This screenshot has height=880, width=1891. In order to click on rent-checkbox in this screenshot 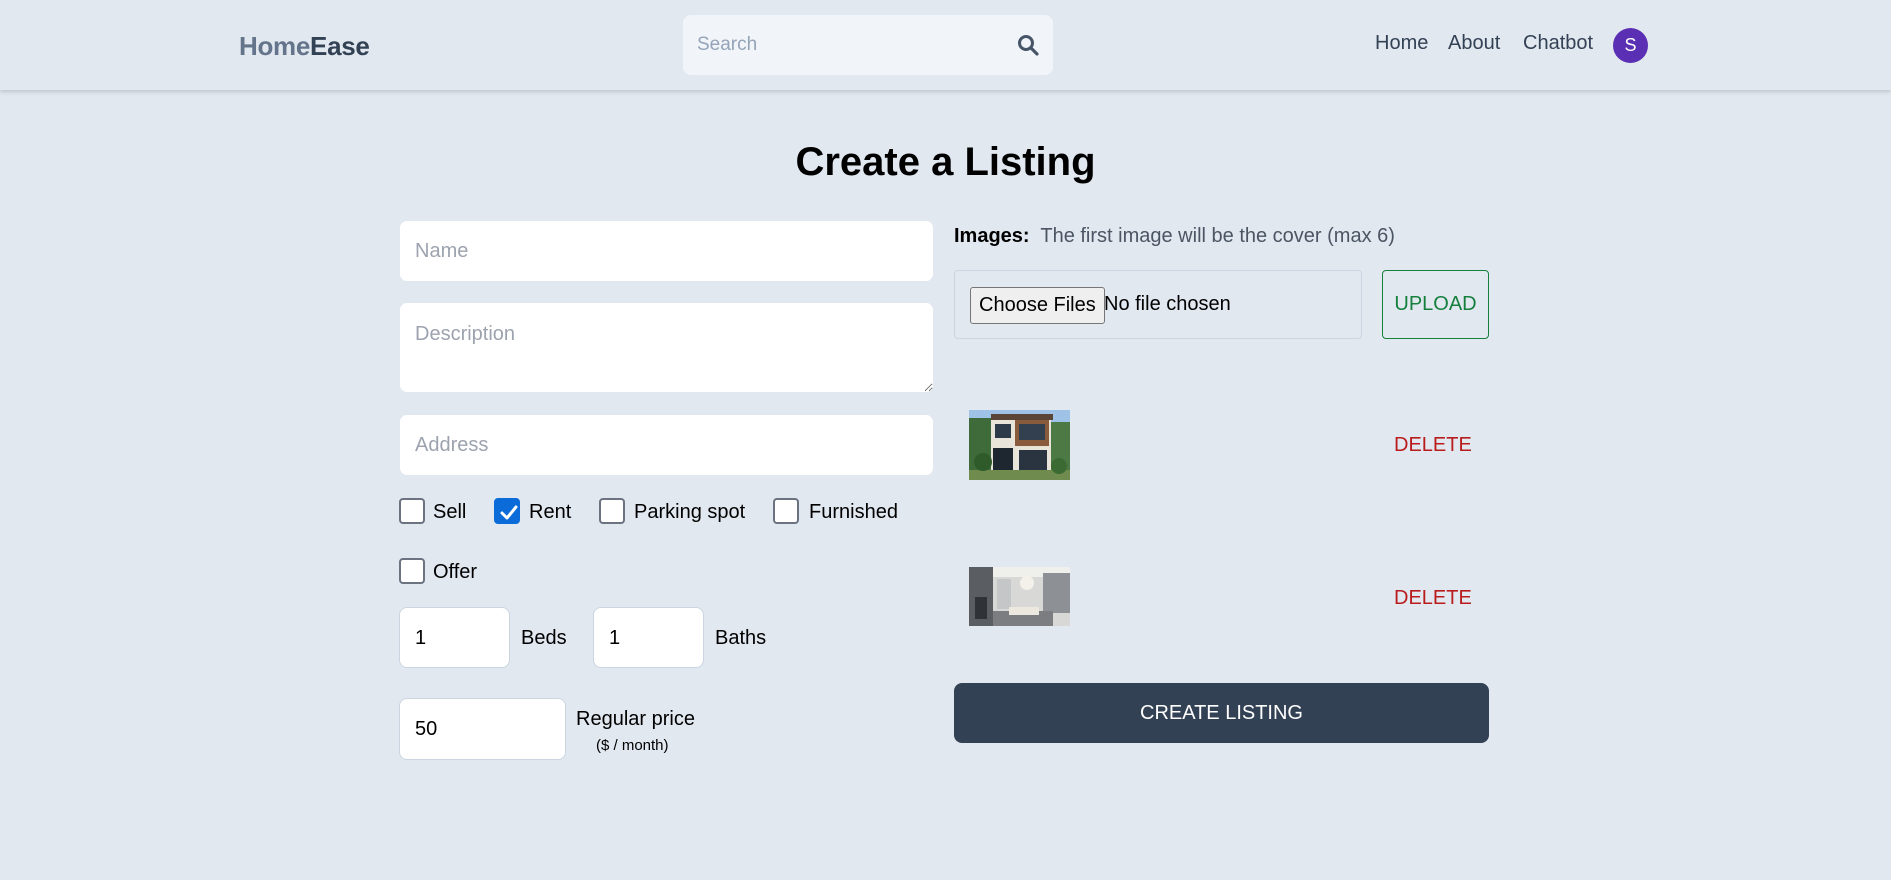, I will do `click(507, 511)`.